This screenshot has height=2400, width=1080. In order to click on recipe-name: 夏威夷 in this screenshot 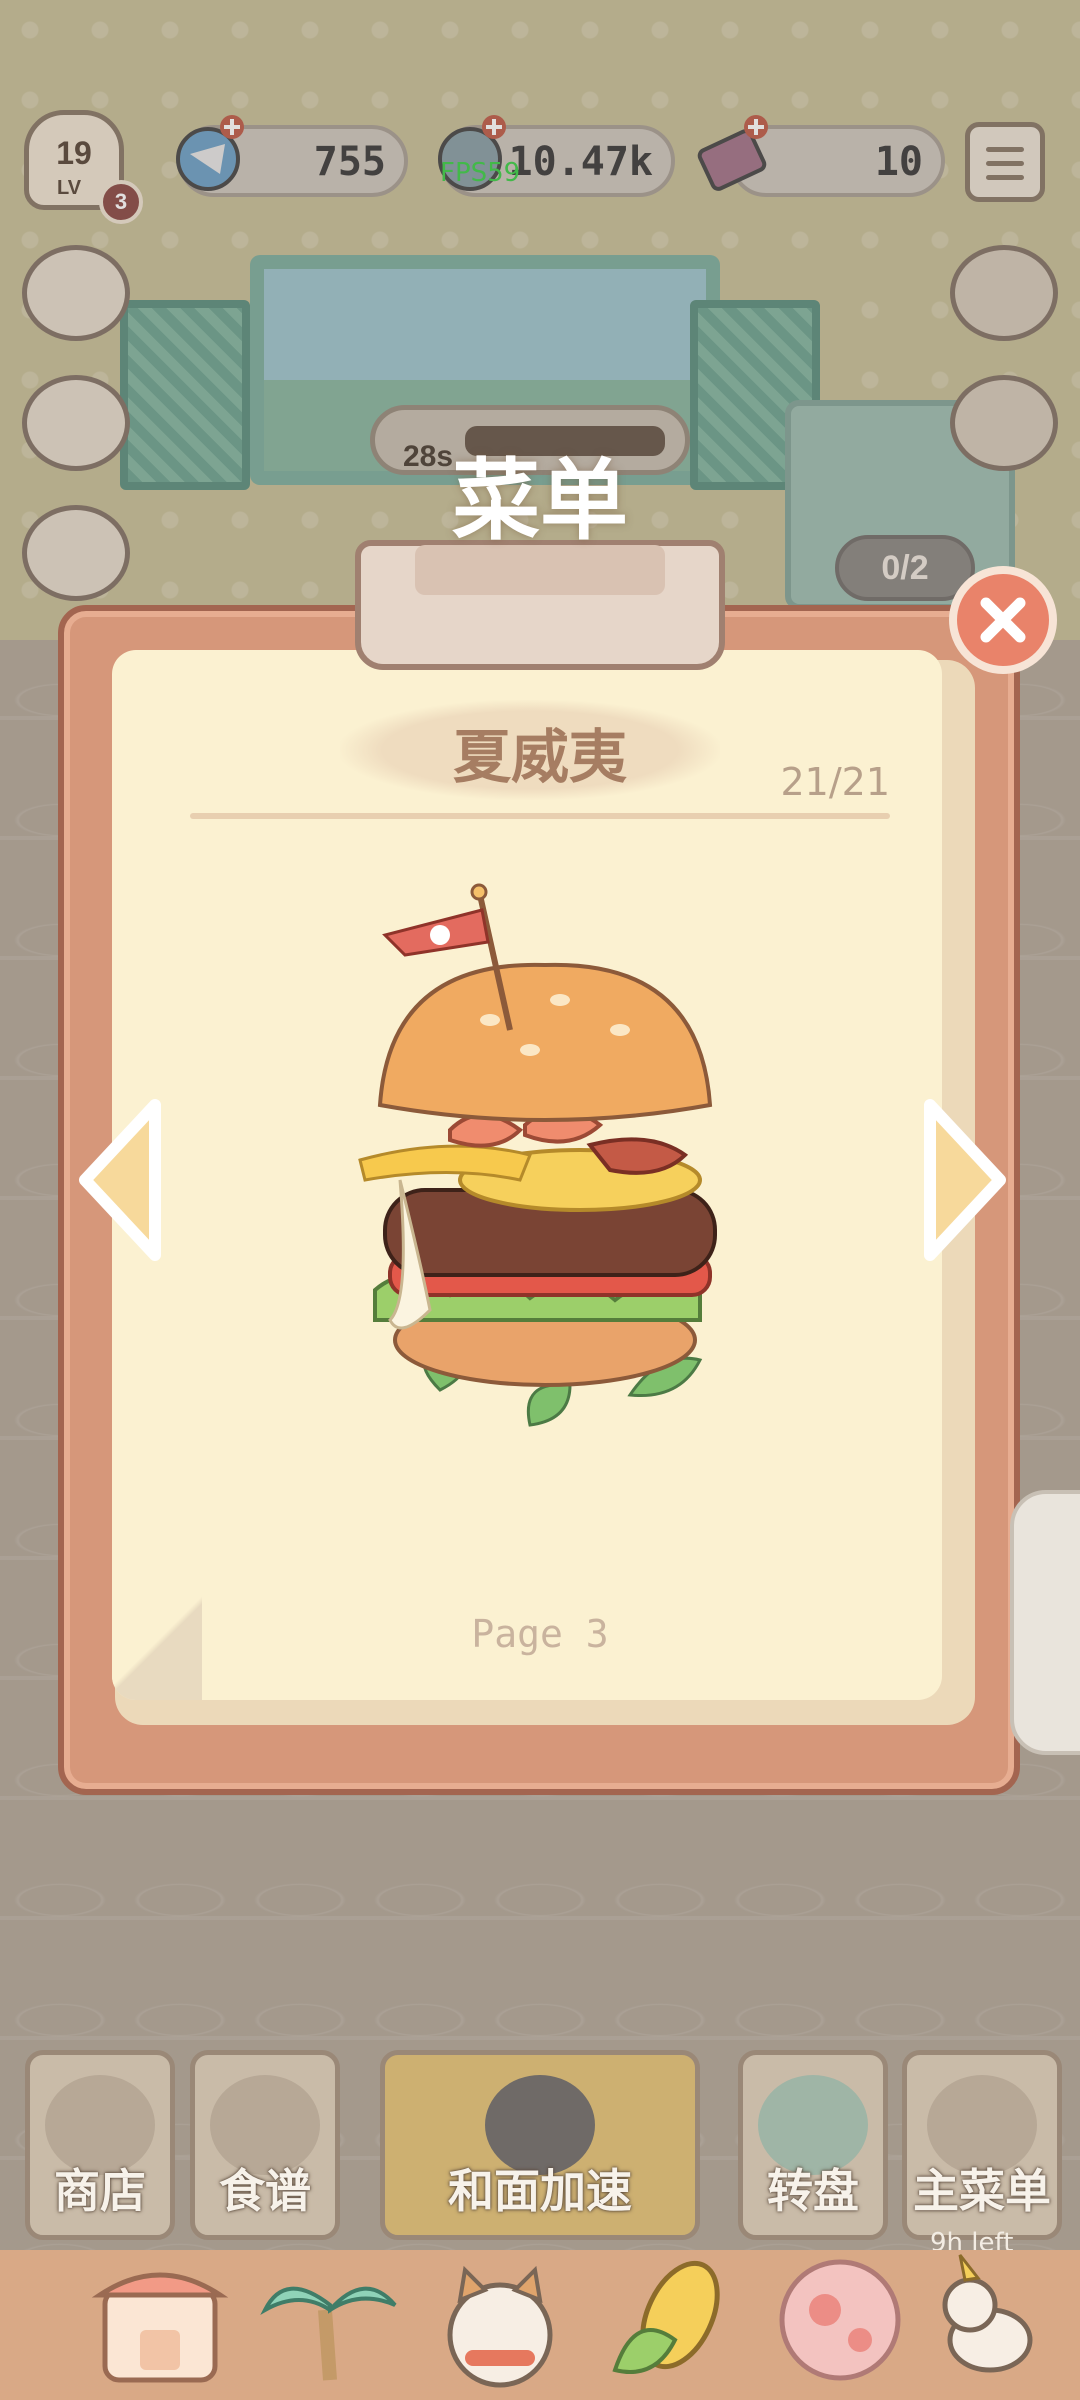, I will do `click(539, 757)`.